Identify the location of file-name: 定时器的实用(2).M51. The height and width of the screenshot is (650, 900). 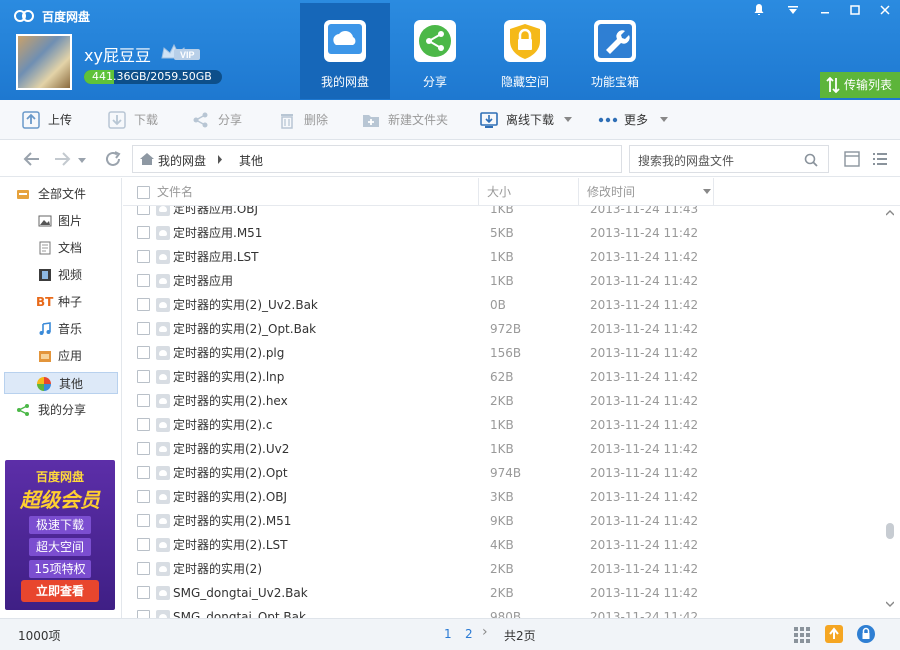
(232, 521).